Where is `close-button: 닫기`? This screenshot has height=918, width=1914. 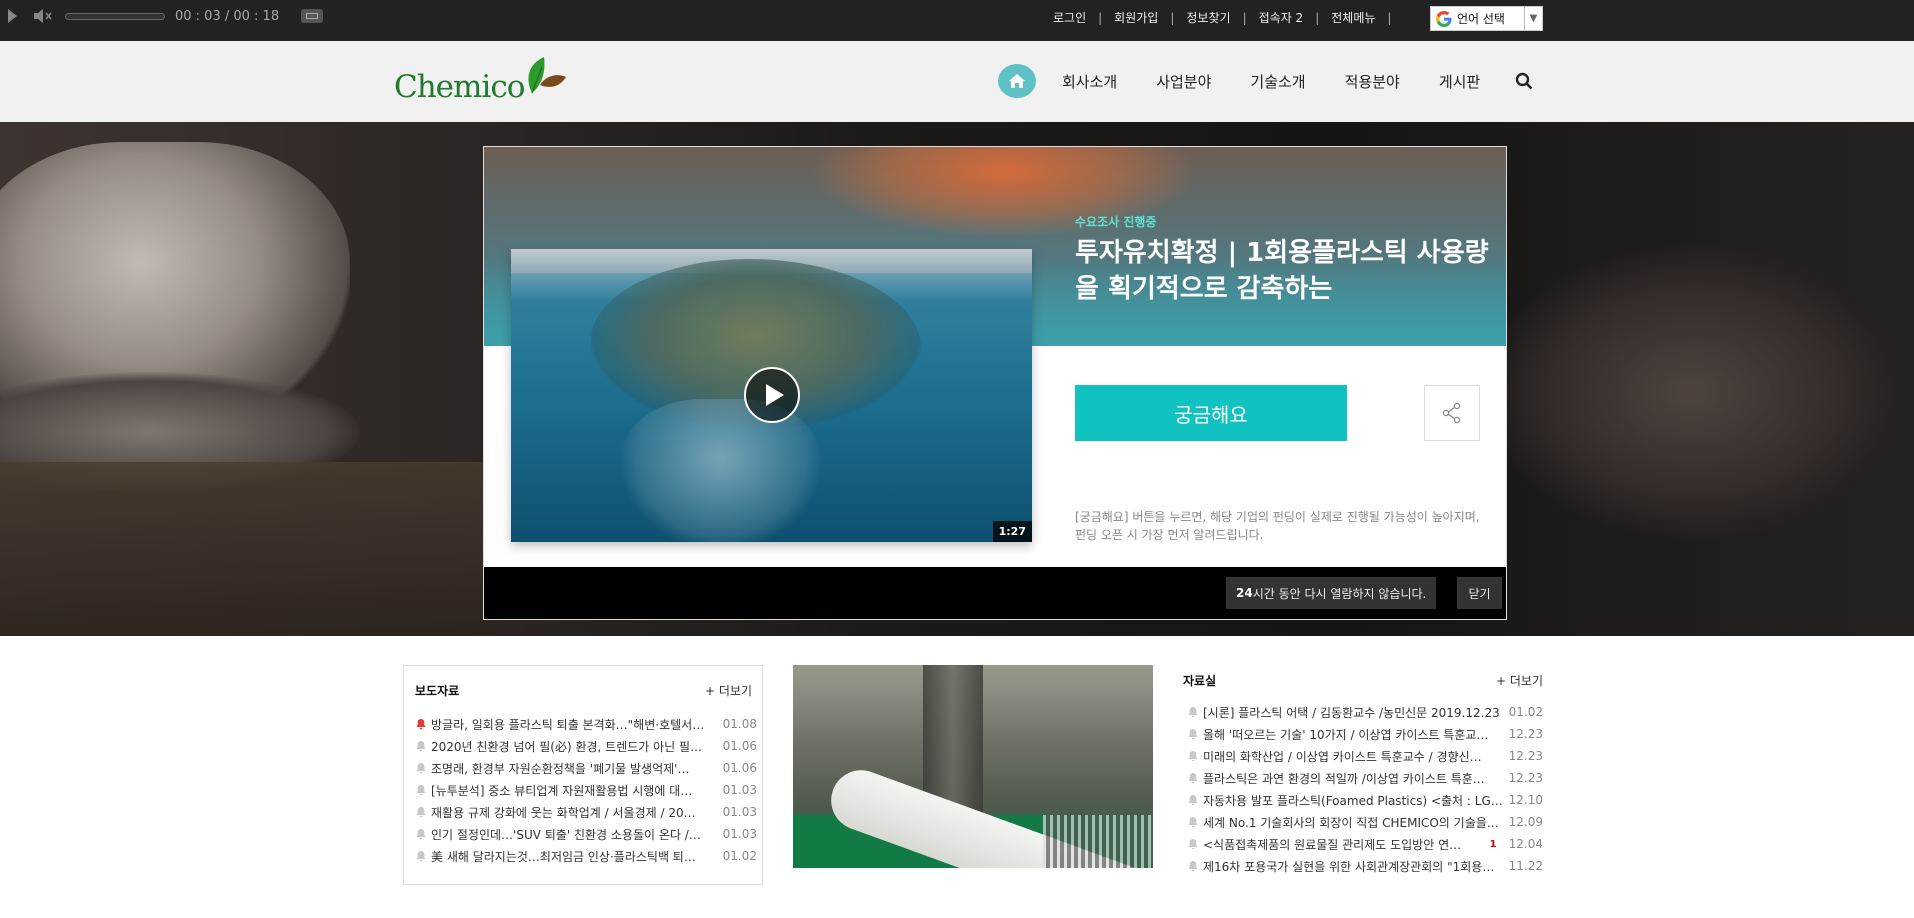
close-button: 닫기 is located at coordinates (1479, 593).